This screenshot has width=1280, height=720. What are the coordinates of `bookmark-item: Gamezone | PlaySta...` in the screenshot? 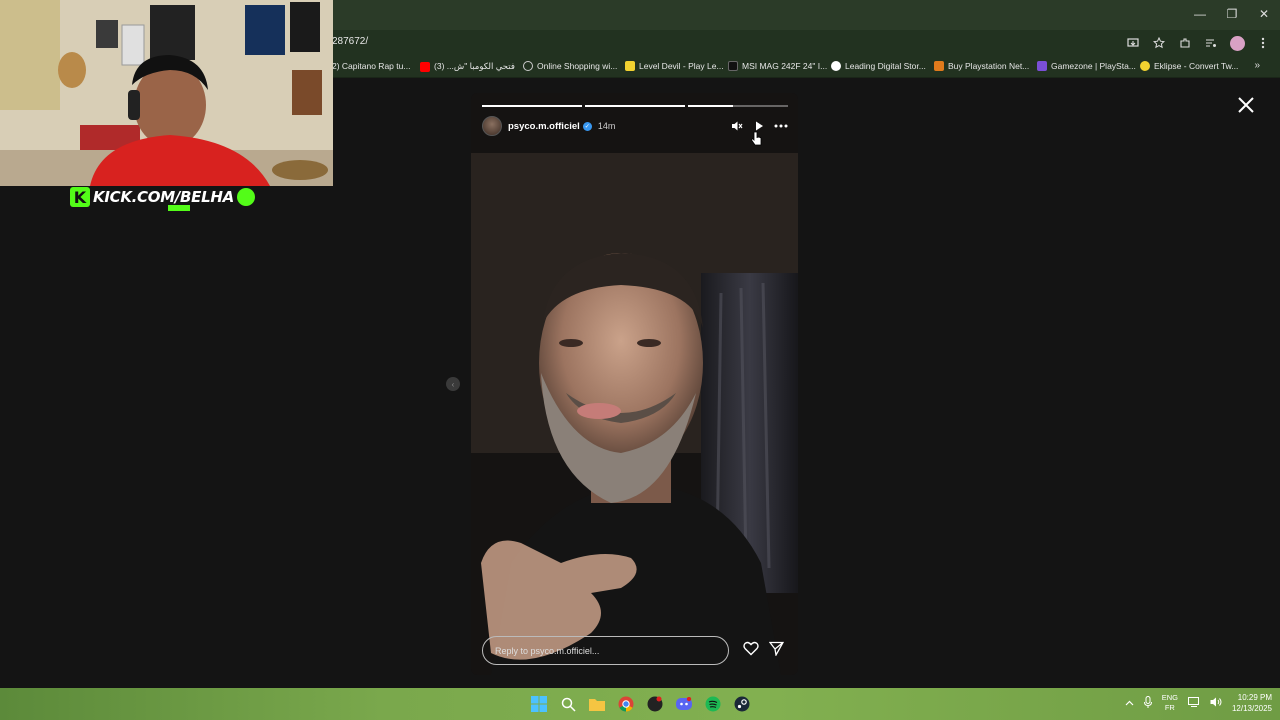 It's located at (1086, 66).